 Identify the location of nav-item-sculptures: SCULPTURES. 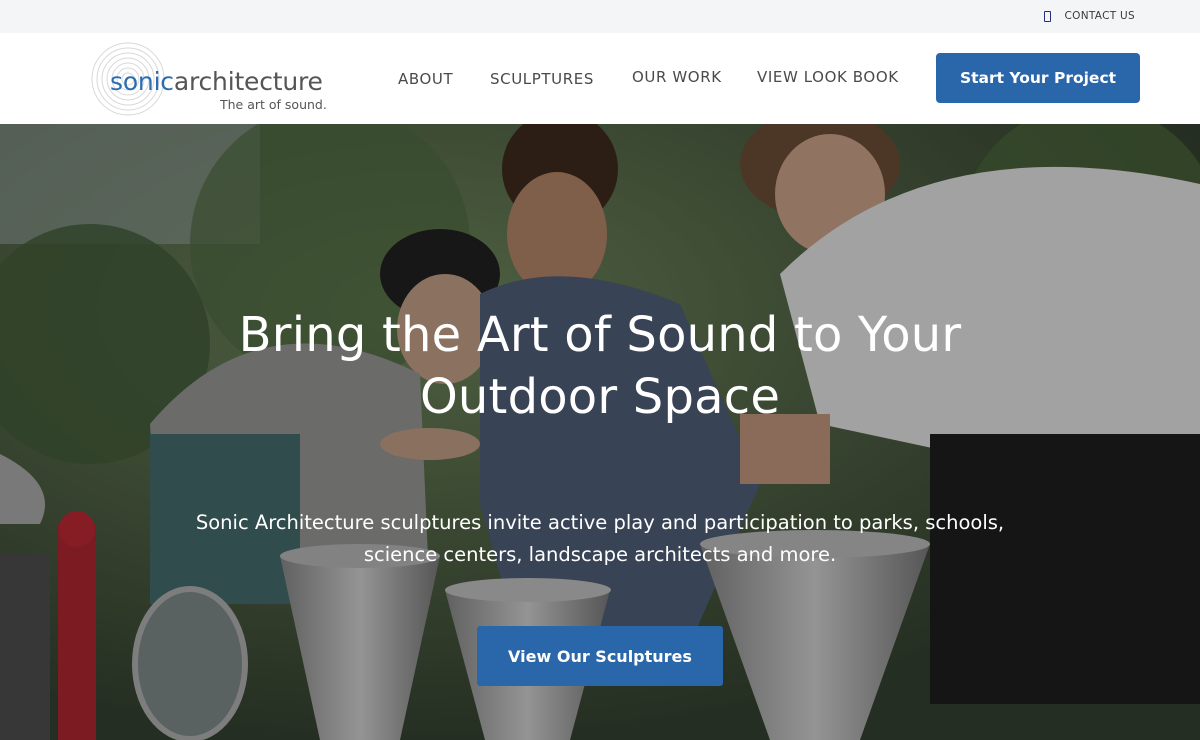
(542, 79).